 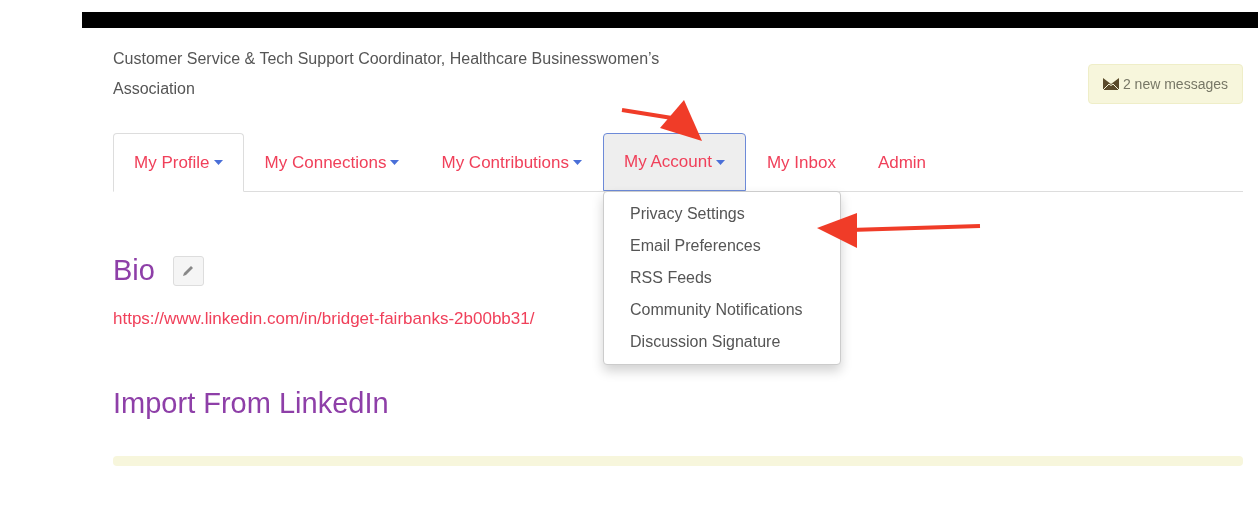 I want to click on messages-text: 2 new messages, so click(x=1175, y=84).